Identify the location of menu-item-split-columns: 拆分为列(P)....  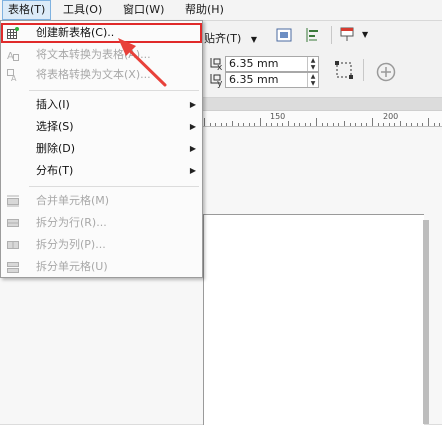
(101, 245).